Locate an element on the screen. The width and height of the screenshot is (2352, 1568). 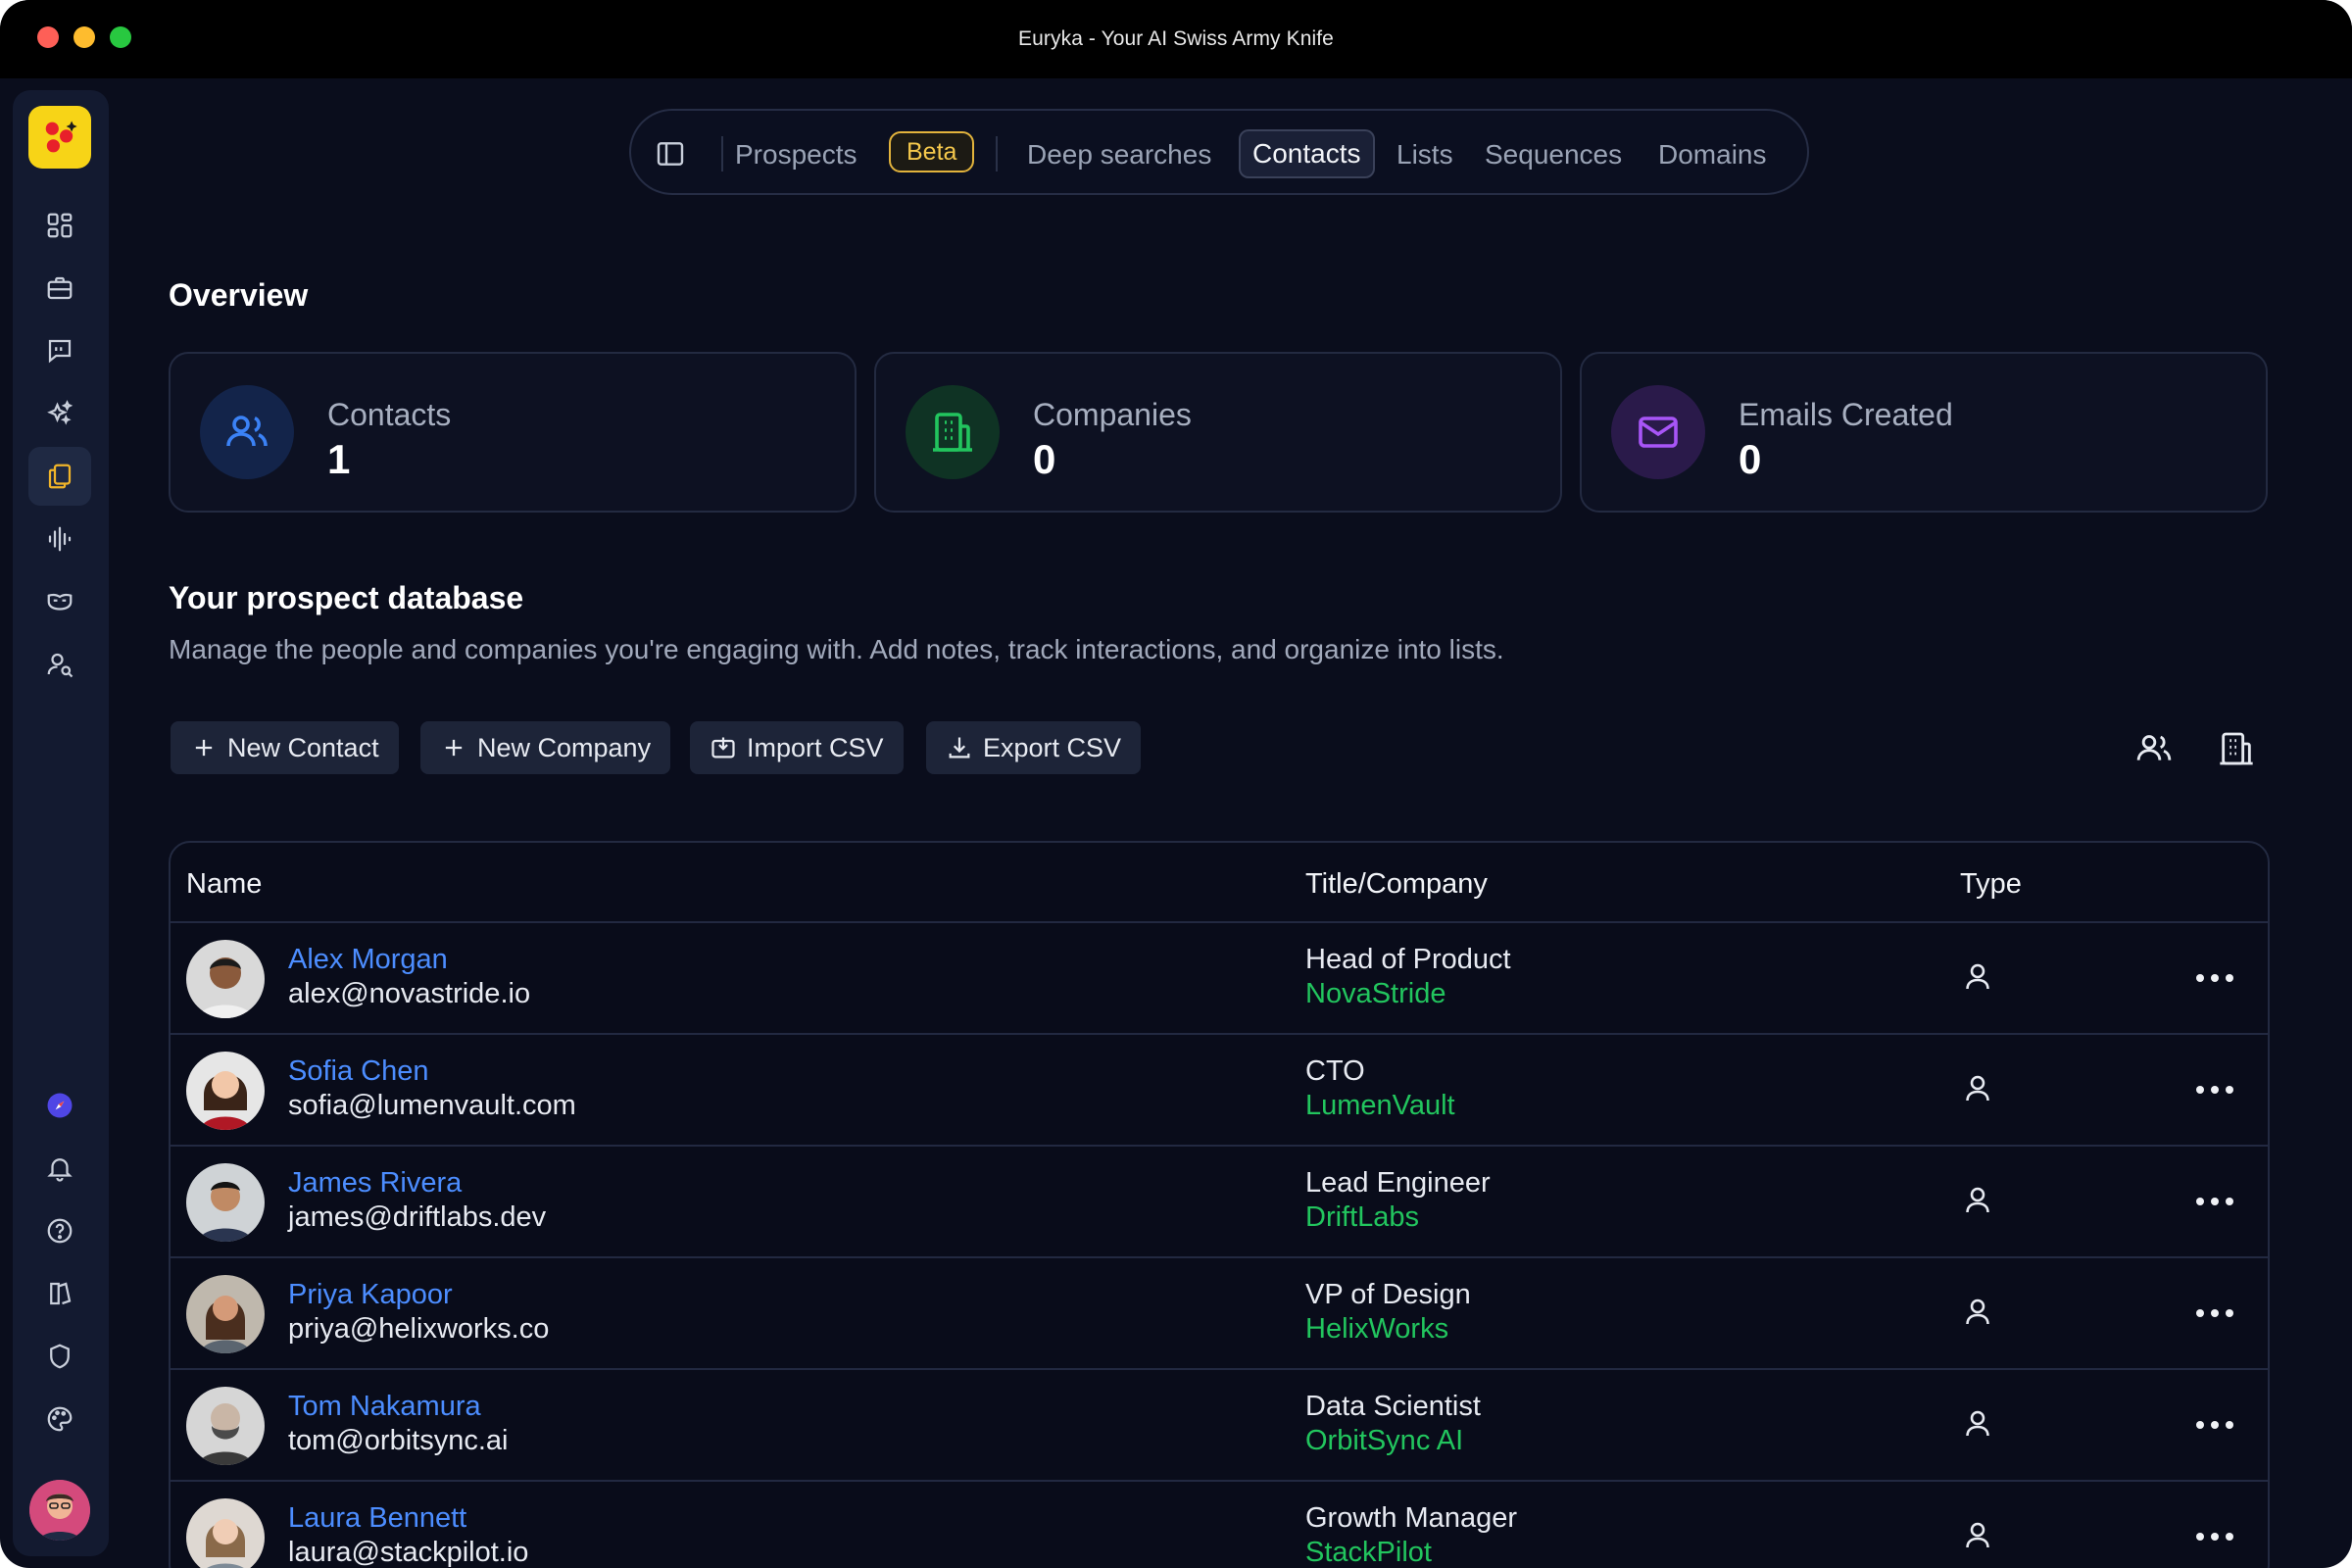
stat-card-companies: Companies 0 is located at coordinates (1218, 432).